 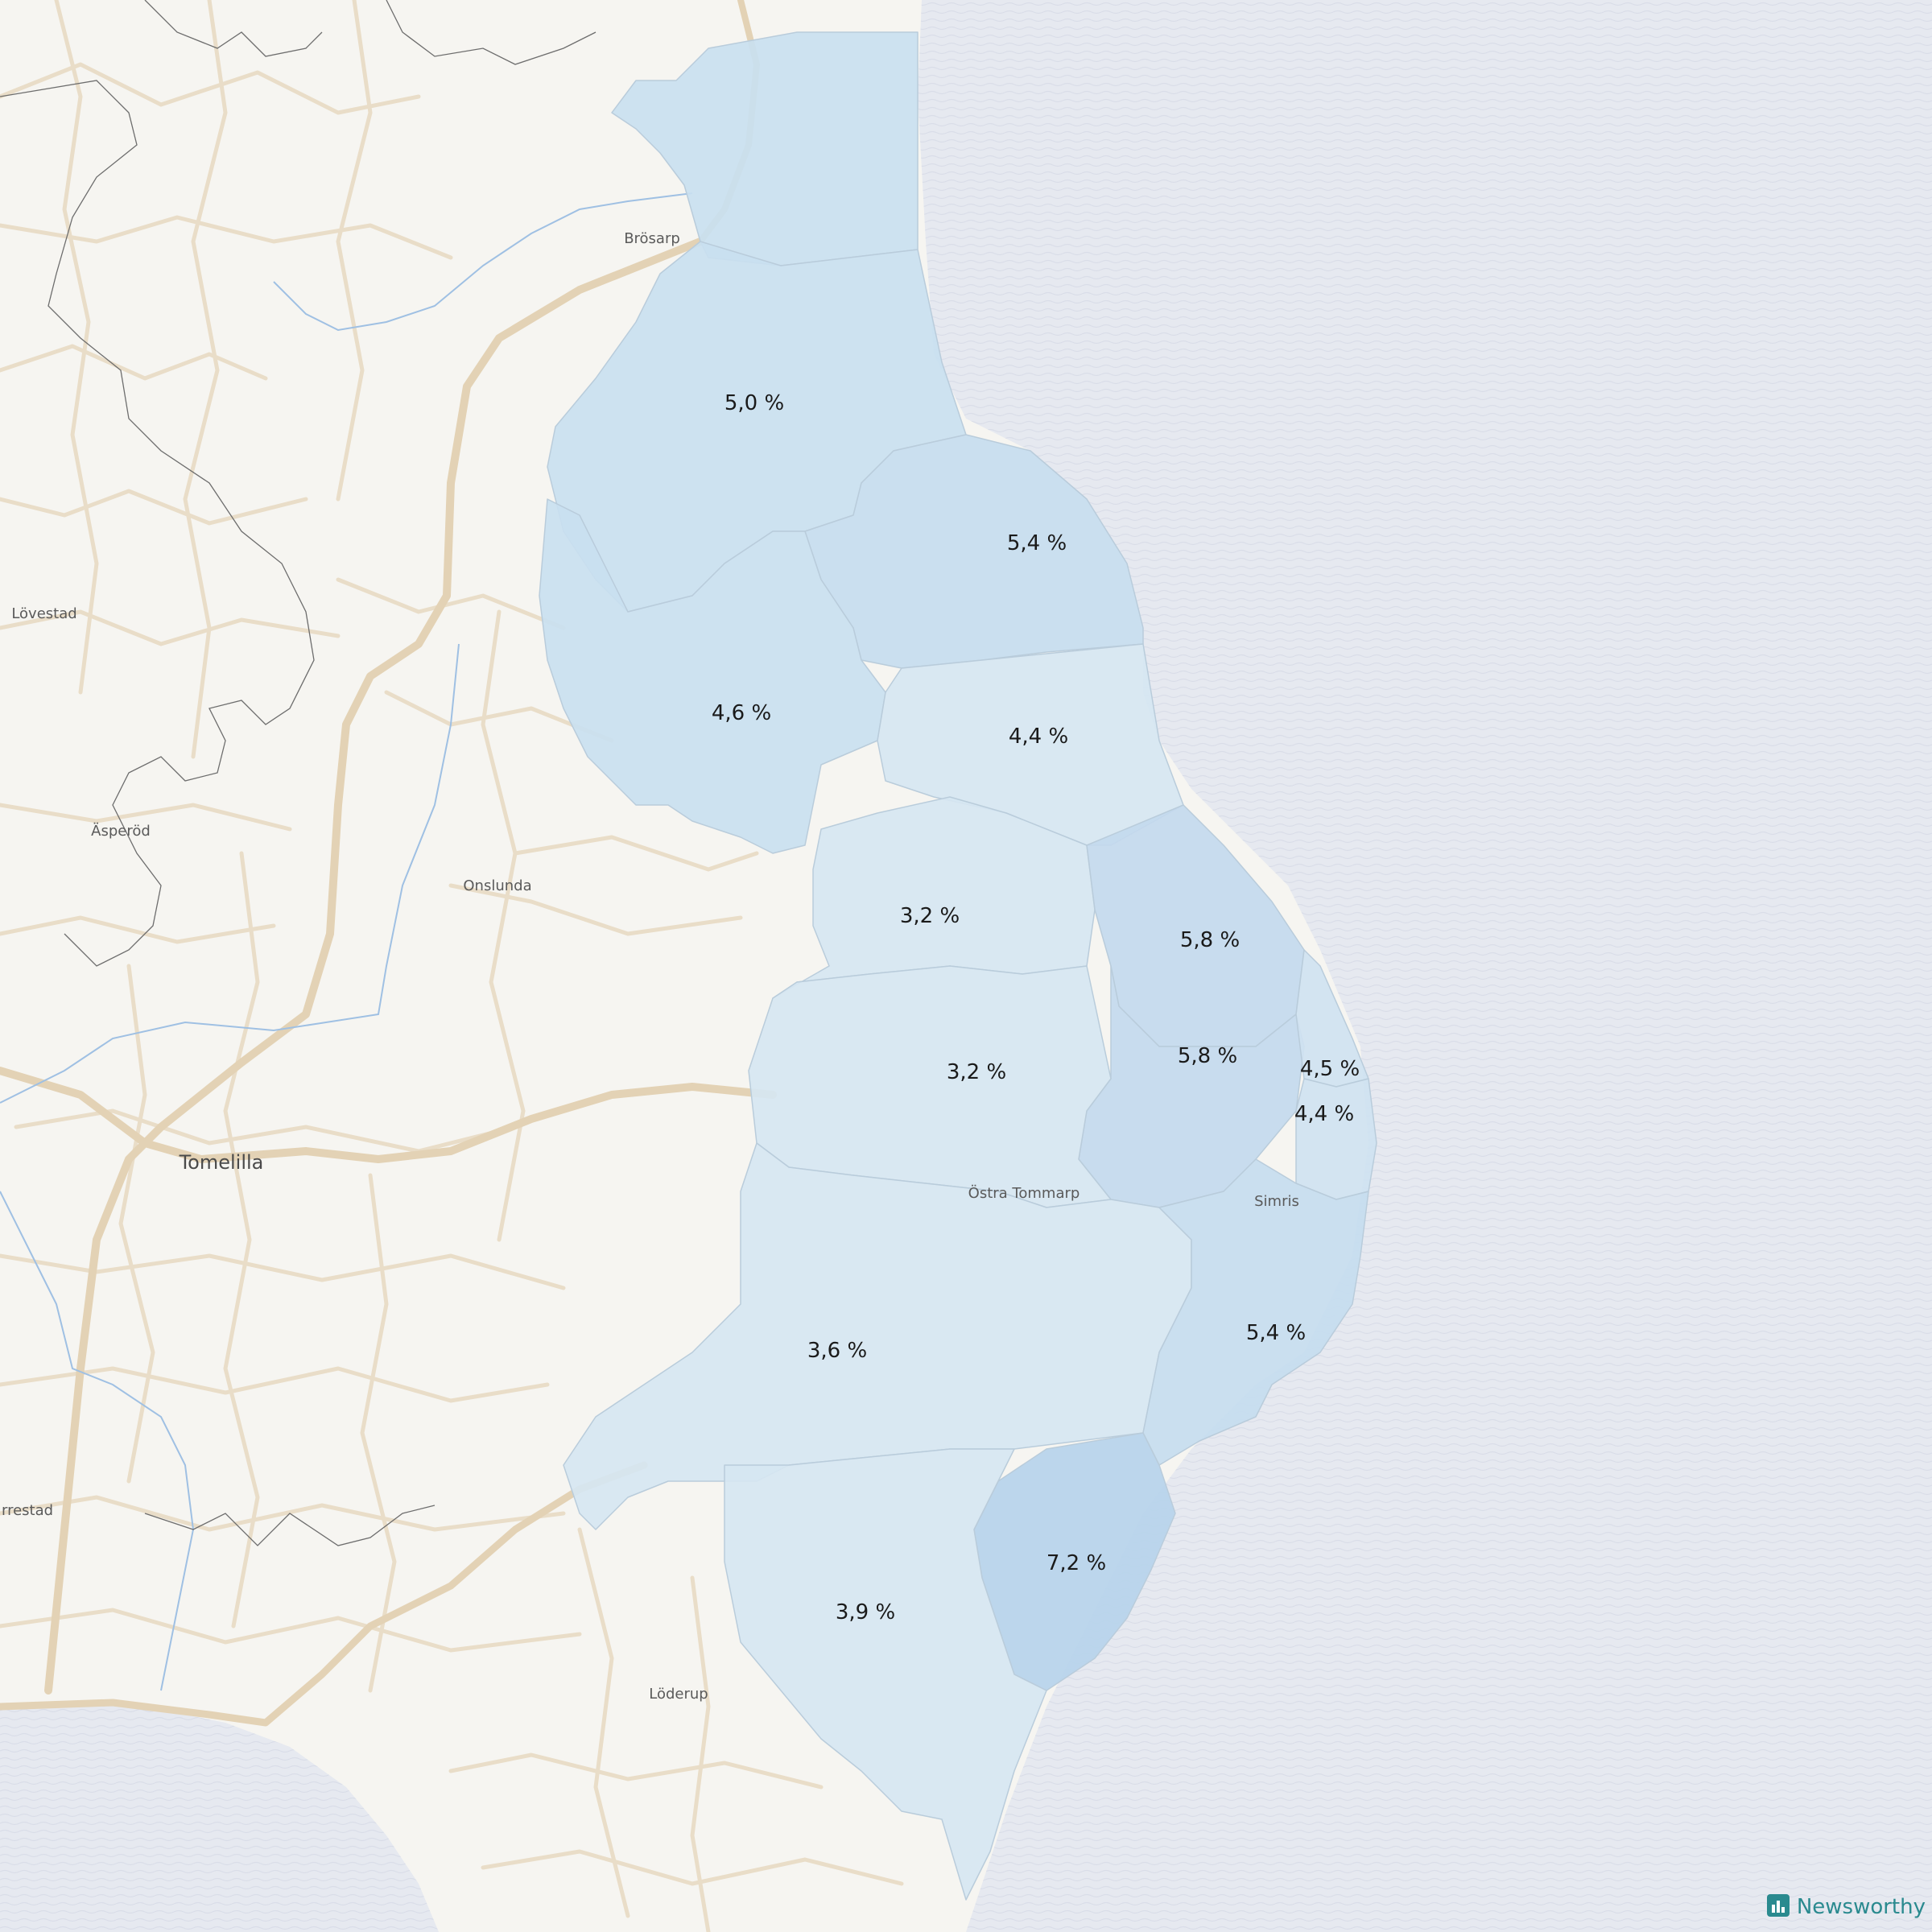 What do you see at coordinates (1076, 1563) in the screenshot?
I see `region-label: 7,2 %` at bounding box center [1076, 1563].